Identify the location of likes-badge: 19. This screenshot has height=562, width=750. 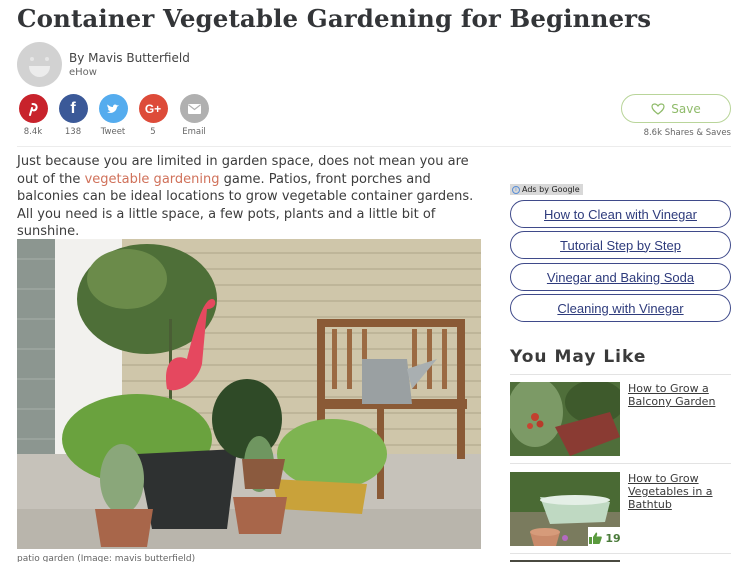
(605, 538).